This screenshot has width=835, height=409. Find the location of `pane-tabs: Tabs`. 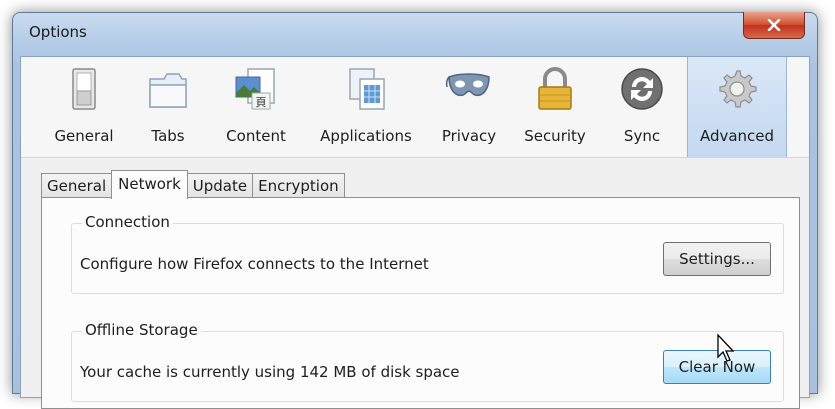

pane-tabs: Tabs is located at coordinates (168, 107).